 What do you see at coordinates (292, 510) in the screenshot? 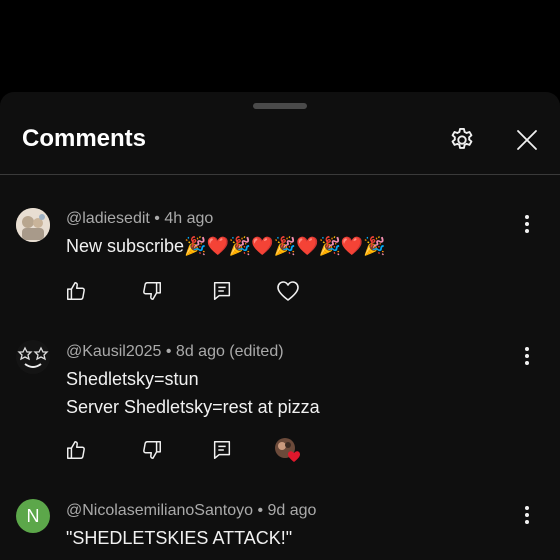
I see `comment-time: 9d ago` at bounding box center [292, 510].